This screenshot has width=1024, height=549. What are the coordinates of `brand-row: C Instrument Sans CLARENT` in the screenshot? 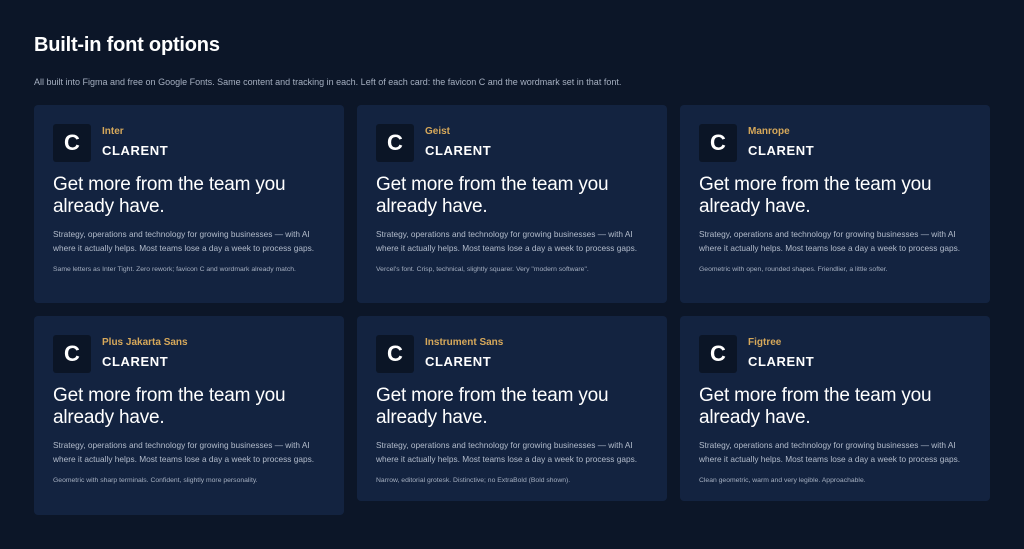 It's located at (512, 353).